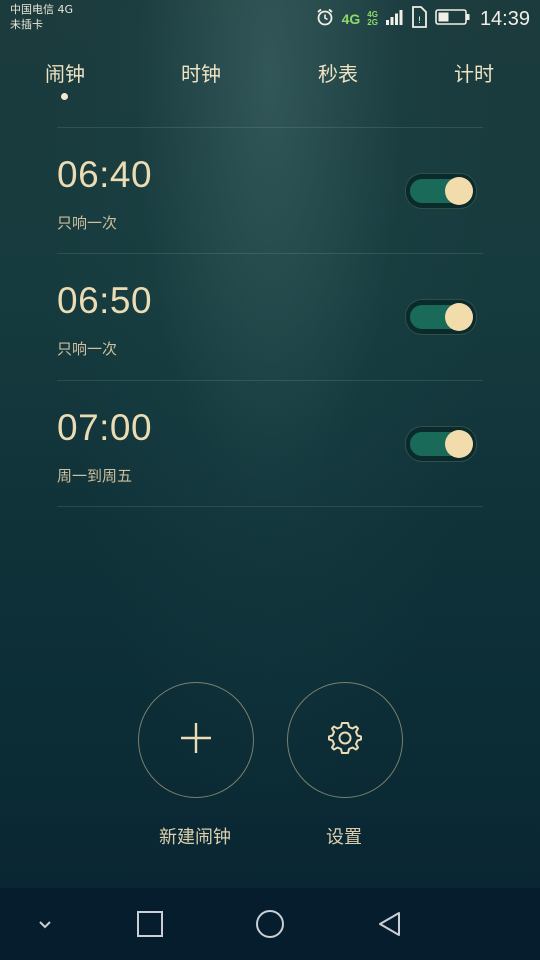  What do you see at coordinates (453, 19) in the screenshot?
I see `battery-icon` at bounding box center [453, 19].